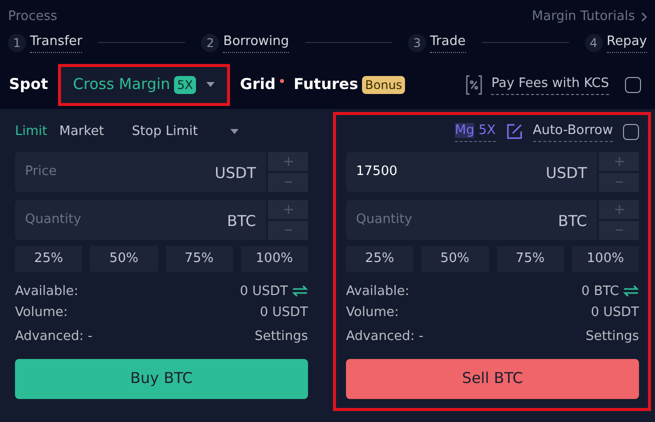 This screenshot has height=422, width=655. I want to click on pay-fees-label: Pay Fees with KCS, so click(550, 84).